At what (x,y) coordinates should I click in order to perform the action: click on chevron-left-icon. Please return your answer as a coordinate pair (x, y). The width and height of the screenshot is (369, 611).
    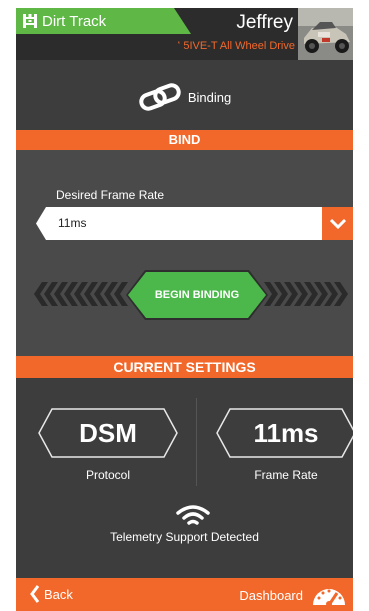
    Looking at the image, I should click on (35, 594).